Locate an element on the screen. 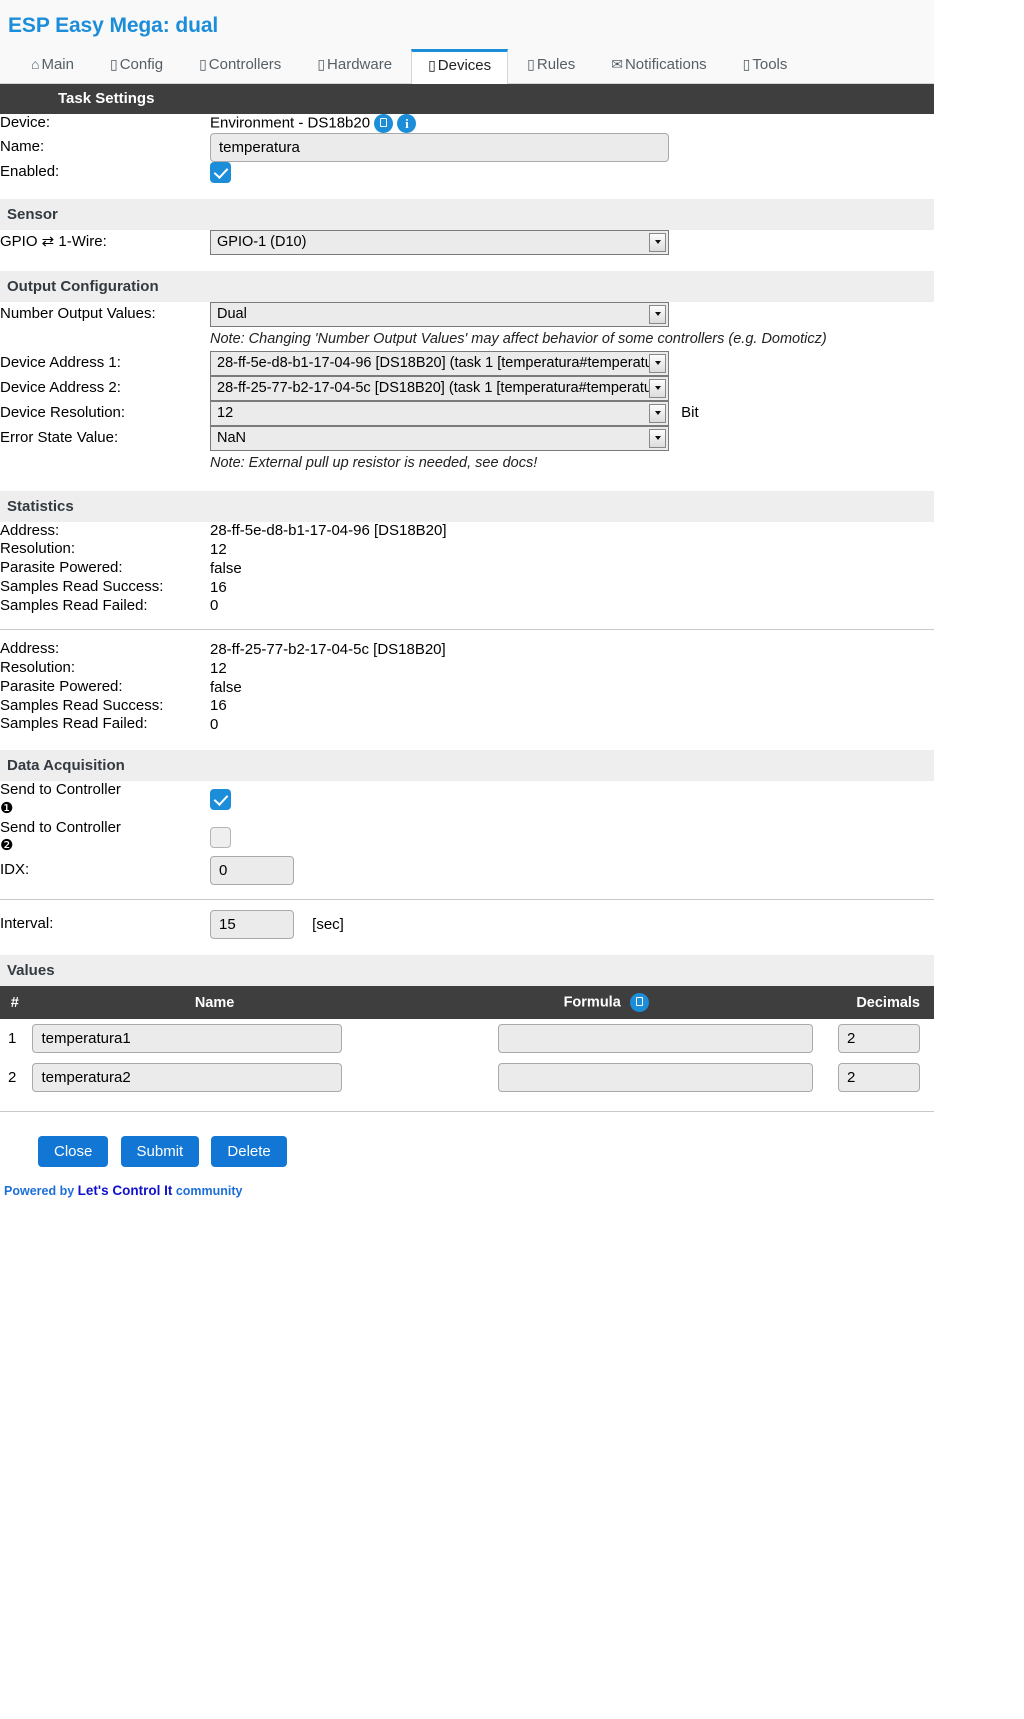 The image size is (1024, 1719). tab-config: ▯ Config is located at coordinates (136, 65).